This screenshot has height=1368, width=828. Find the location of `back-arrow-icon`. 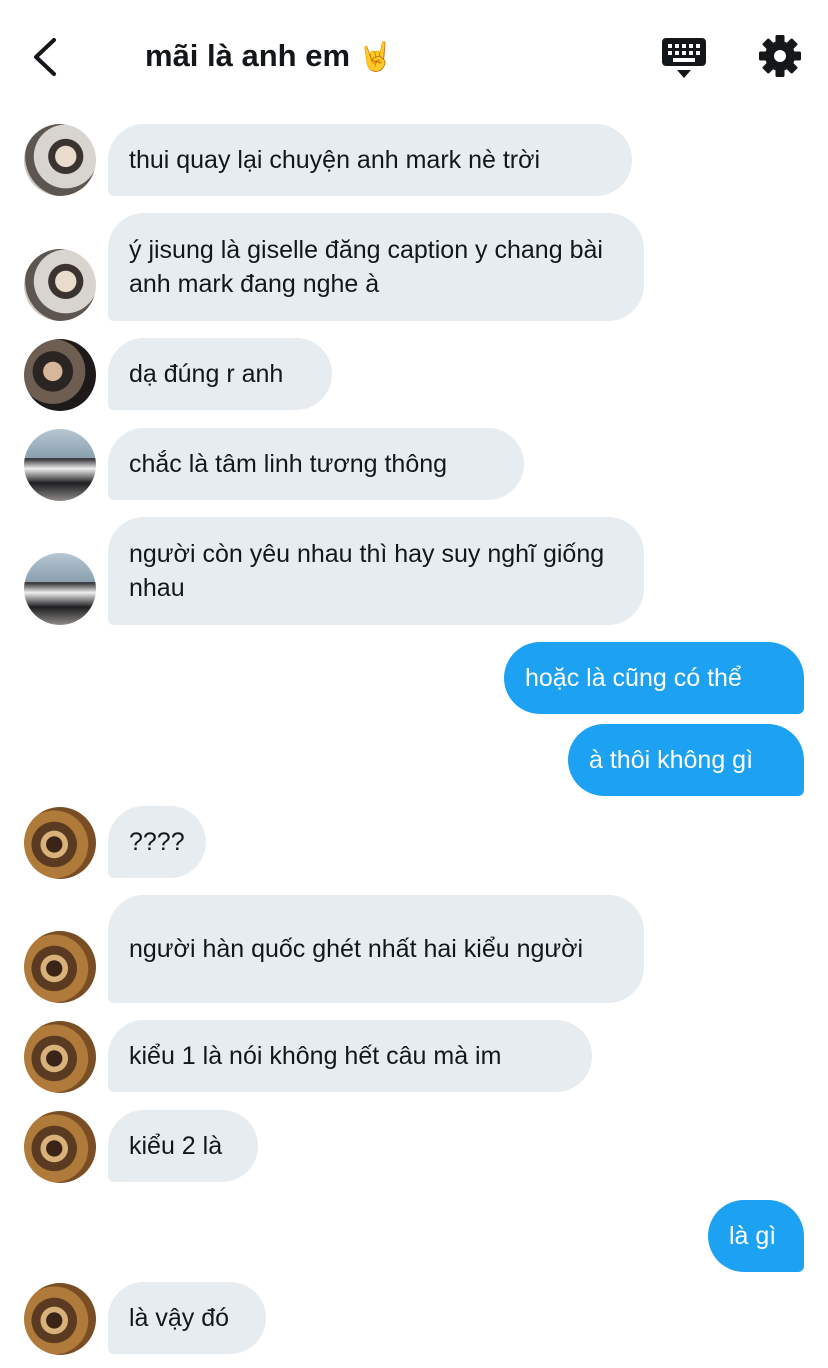

back-arrow-icon is located at coordinates (45, 57).